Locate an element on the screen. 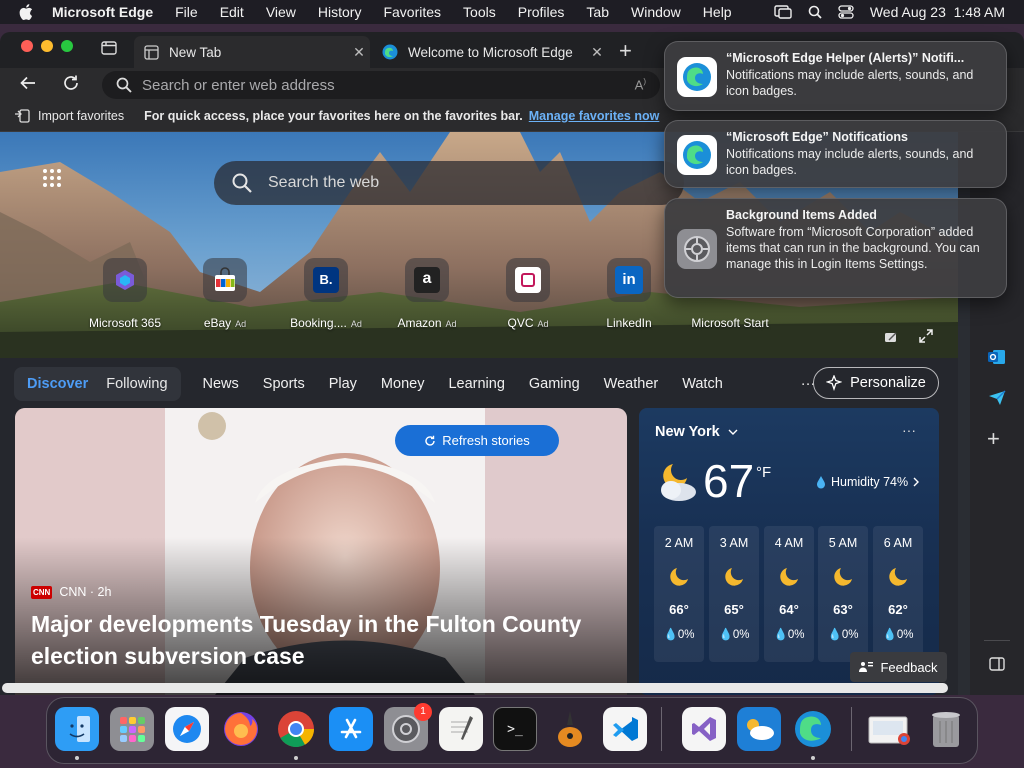 The width and height of the screenshot is (1024, 768). hide-sidebar-icon is located at coordinates (997, 664).